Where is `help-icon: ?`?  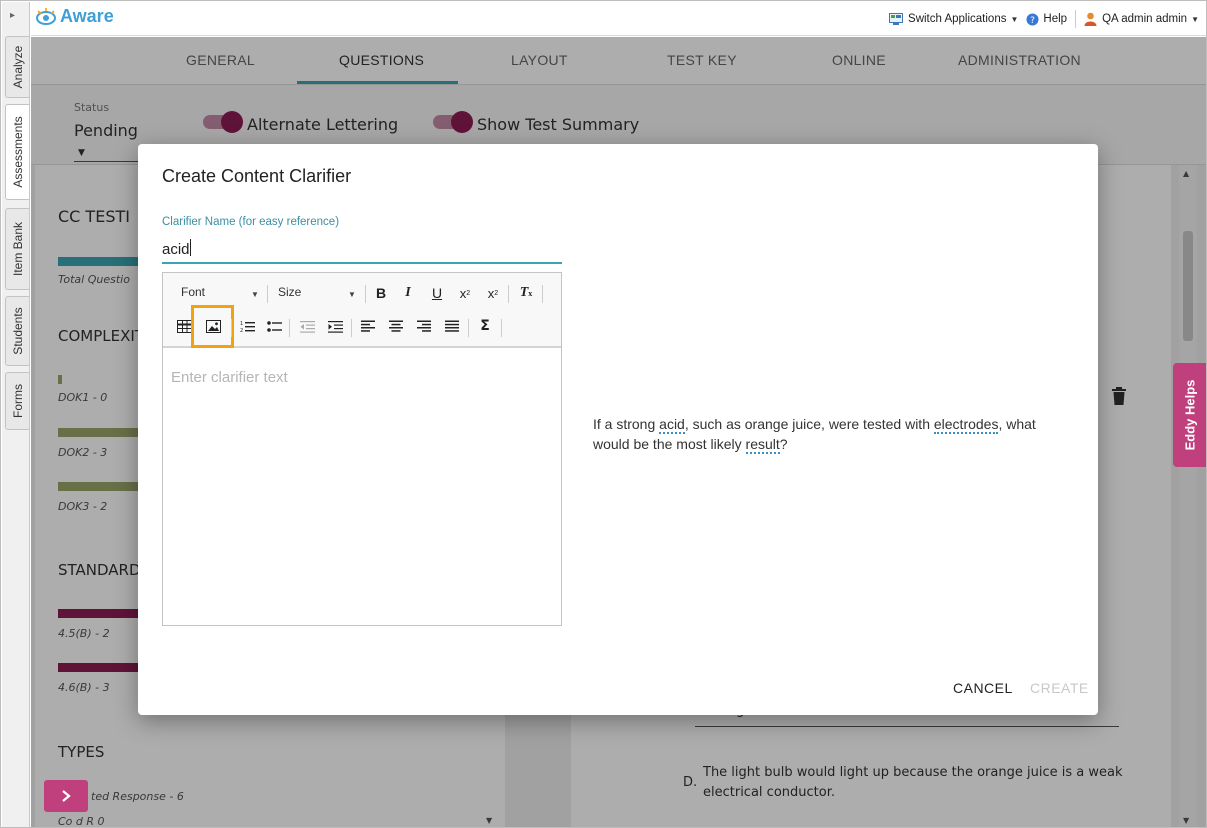
help-icon: ? is located at coordinates (1032, 19).